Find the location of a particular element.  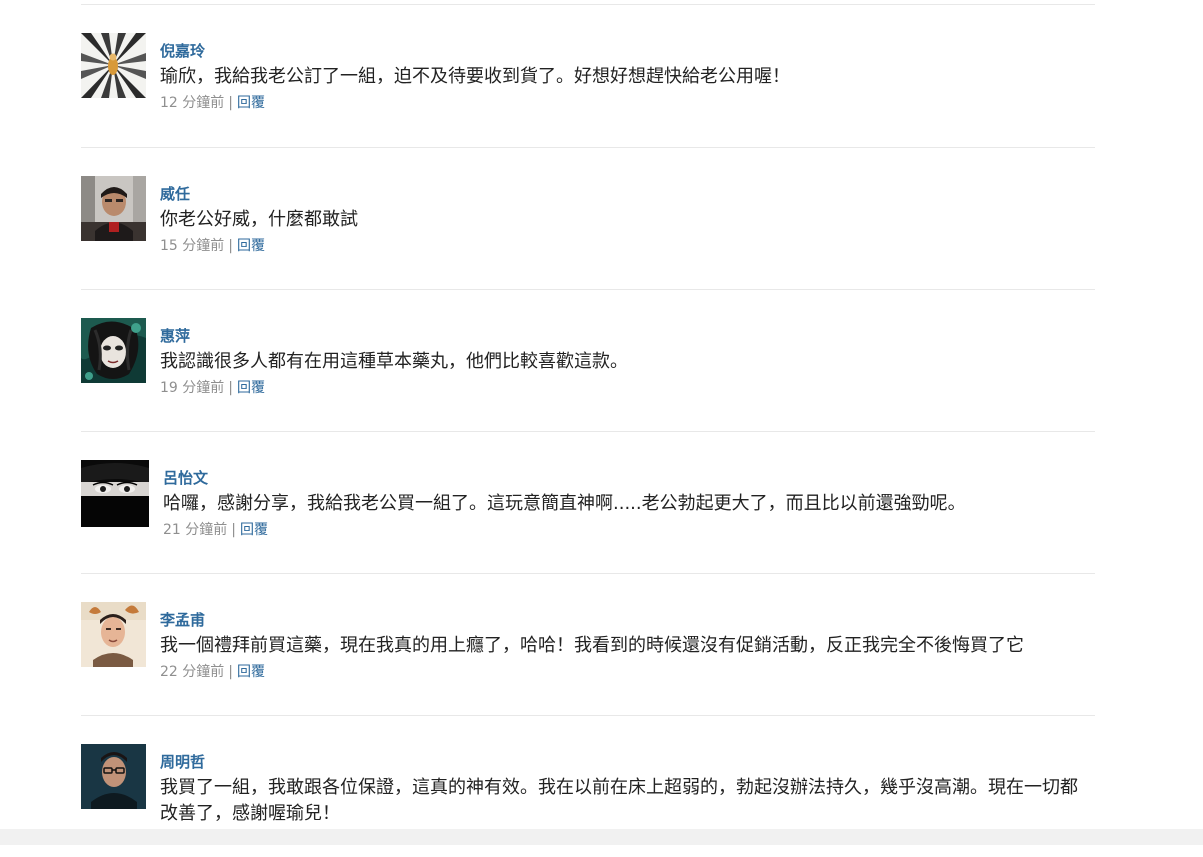

comment-text: 瑜欣，我給我老公訂了一組，迫不及待要收到貨了。好想好想趕快給老公用喔！ is located at coordinates (475, 76).